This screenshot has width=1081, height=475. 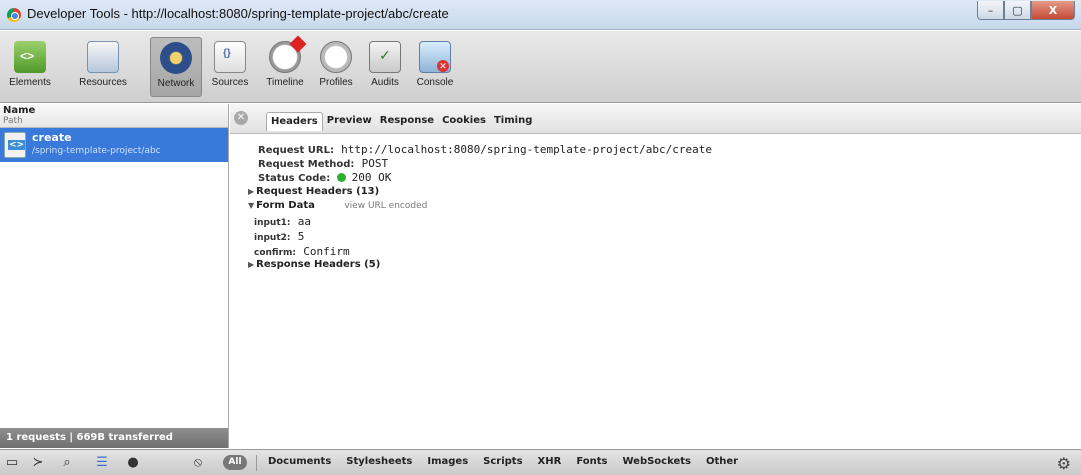 What do you see at coordinates (664, 265) in the screenshot?
I see `response-headers-section: ▶ Response Headers (5)` at bounding box center [664, 265].